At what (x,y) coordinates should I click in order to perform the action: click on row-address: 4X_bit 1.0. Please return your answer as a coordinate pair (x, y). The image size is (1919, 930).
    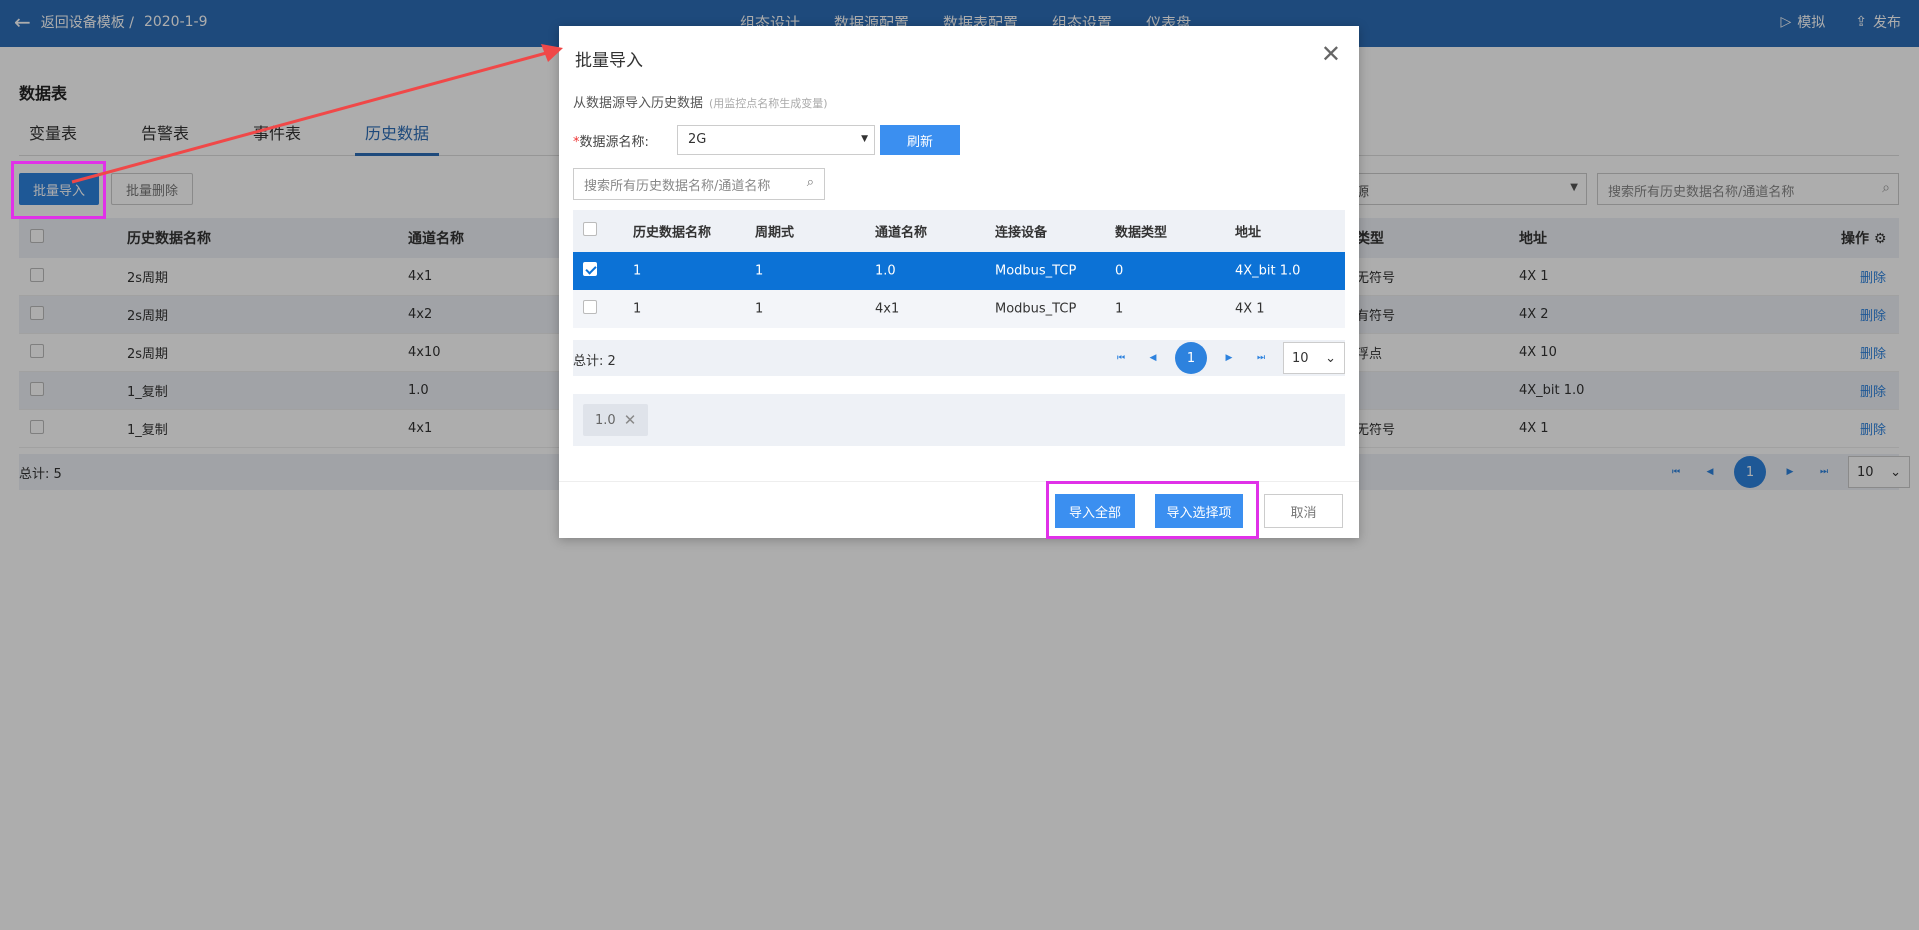
    Looking at the image, I should click on (1268, 271).